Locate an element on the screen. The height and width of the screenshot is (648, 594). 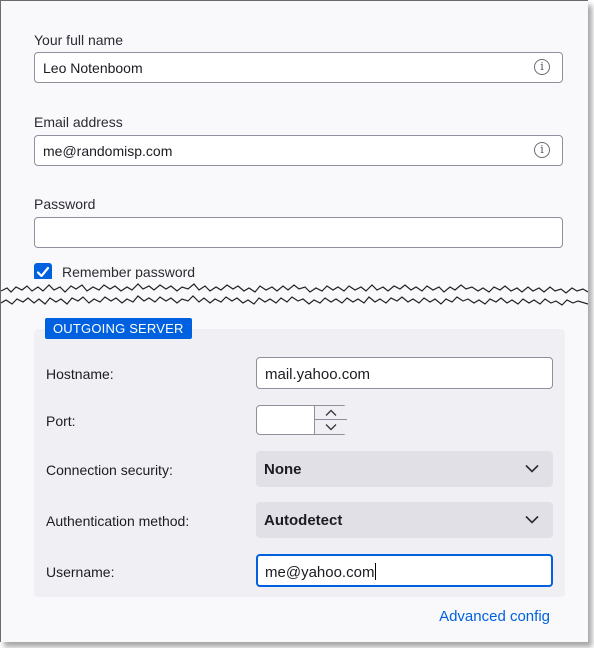
connection-security-select: None is located at coordinates (404, 469).